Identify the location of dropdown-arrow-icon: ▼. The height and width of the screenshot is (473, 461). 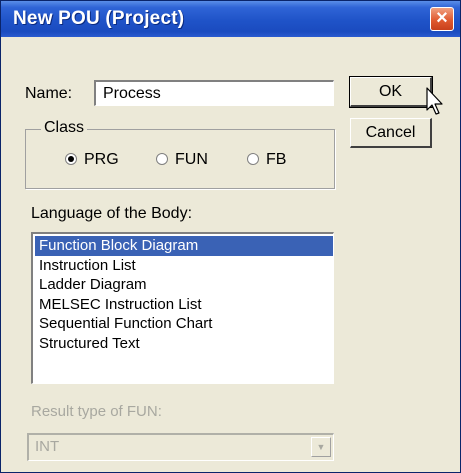
(321, 447).